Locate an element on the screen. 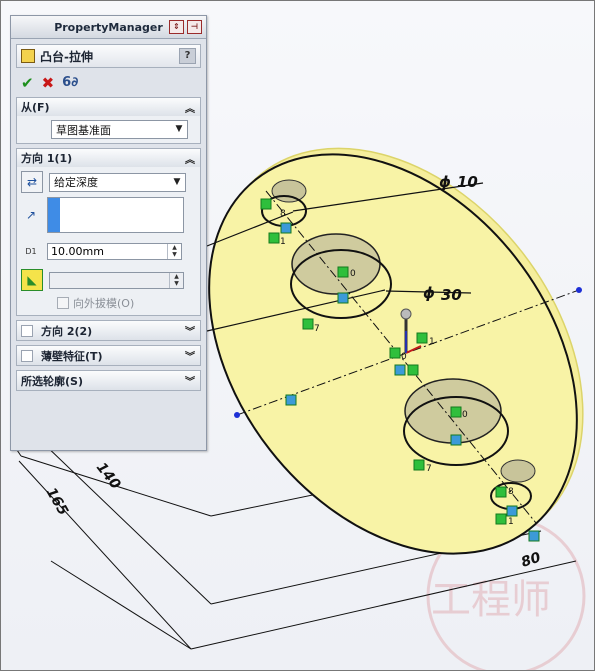  property-manager-title: PropertyManager is located at coordinates (108, 27).